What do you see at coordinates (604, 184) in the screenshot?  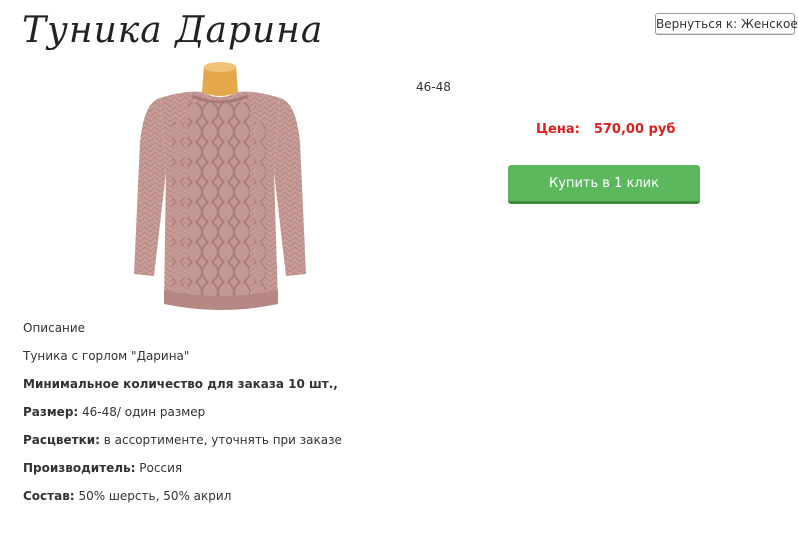 I see `buy-one-click-button: Купить в 1 клик` at bounding box center [604, 184].